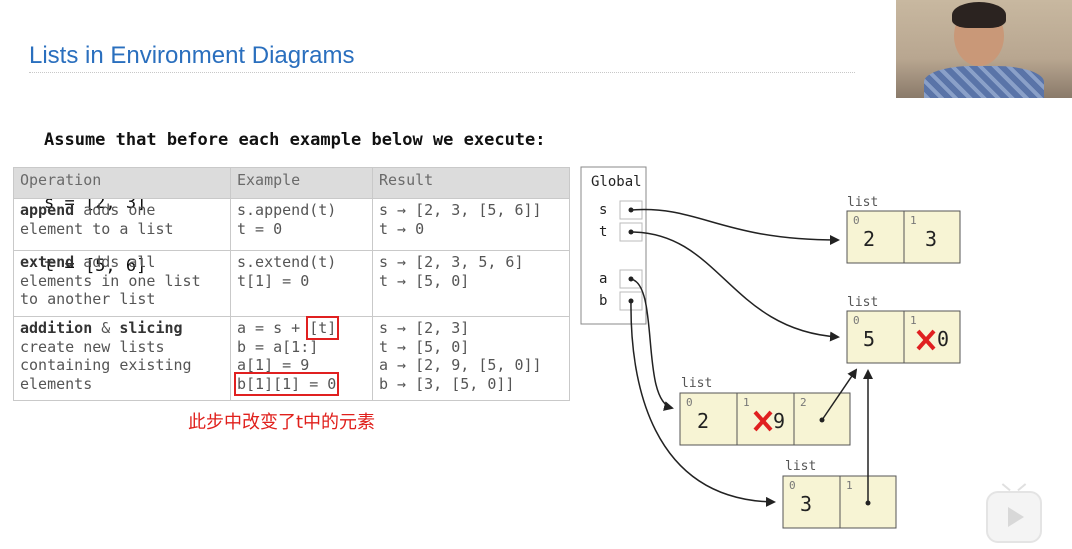 Image resolution: width=1072 pixels, height=549 pixels. What do you see at coordinates (621, 279) in the screenshot?
I see `frame-var-a: a` at bounding box center [621, 279].